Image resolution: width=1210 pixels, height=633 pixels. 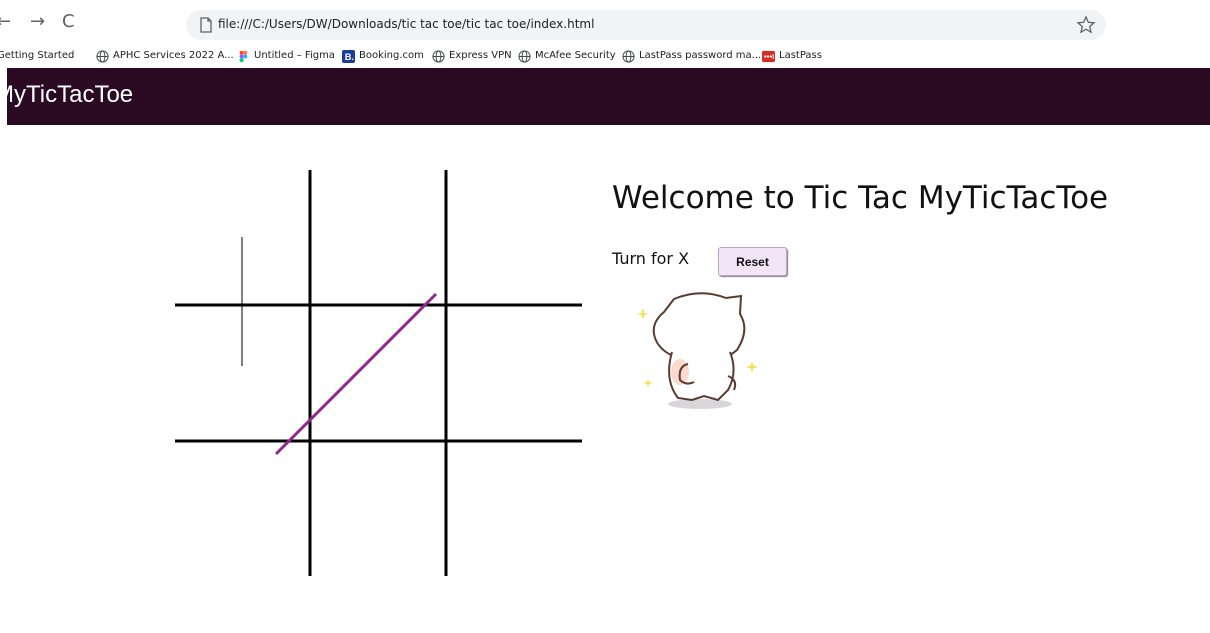 What do you see at coordinates (66, 95) in the screenshot?
I see `app-title: MyTicTacToe` at bounding box center [66, 95].